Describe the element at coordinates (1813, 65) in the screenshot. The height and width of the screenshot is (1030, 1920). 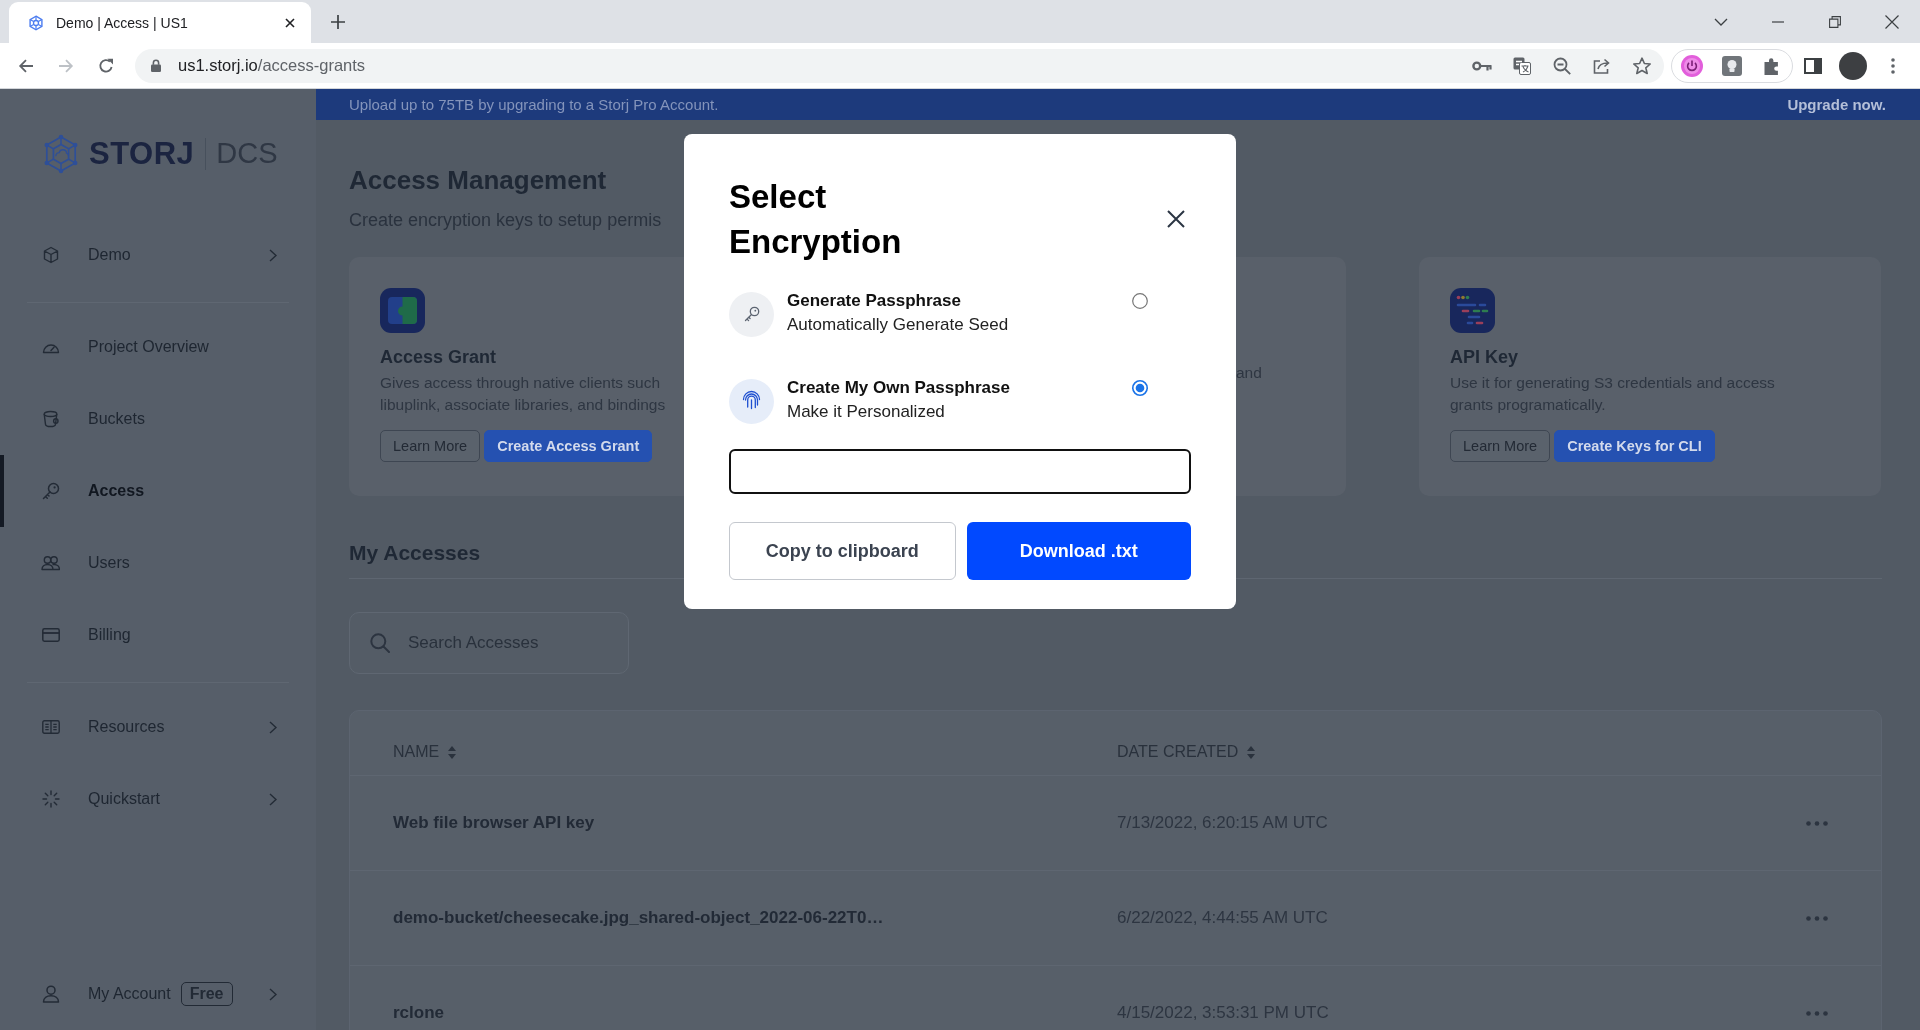
I see `side-panel-icon` at that location.